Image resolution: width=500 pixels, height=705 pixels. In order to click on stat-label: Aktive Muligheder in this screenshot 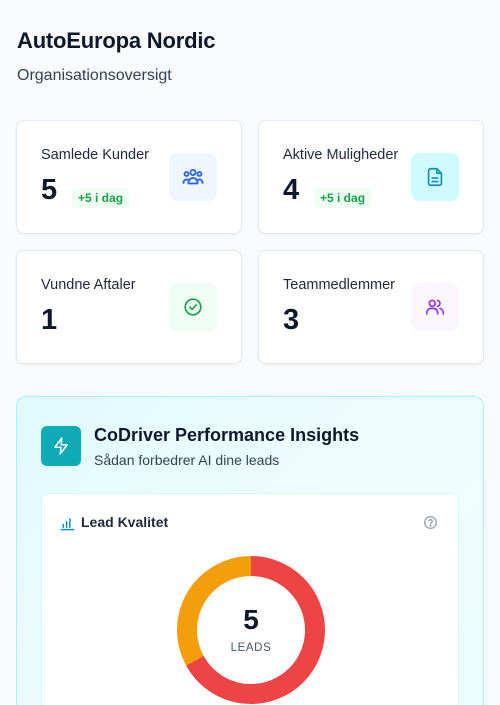, I will do `click(341, 155)`.